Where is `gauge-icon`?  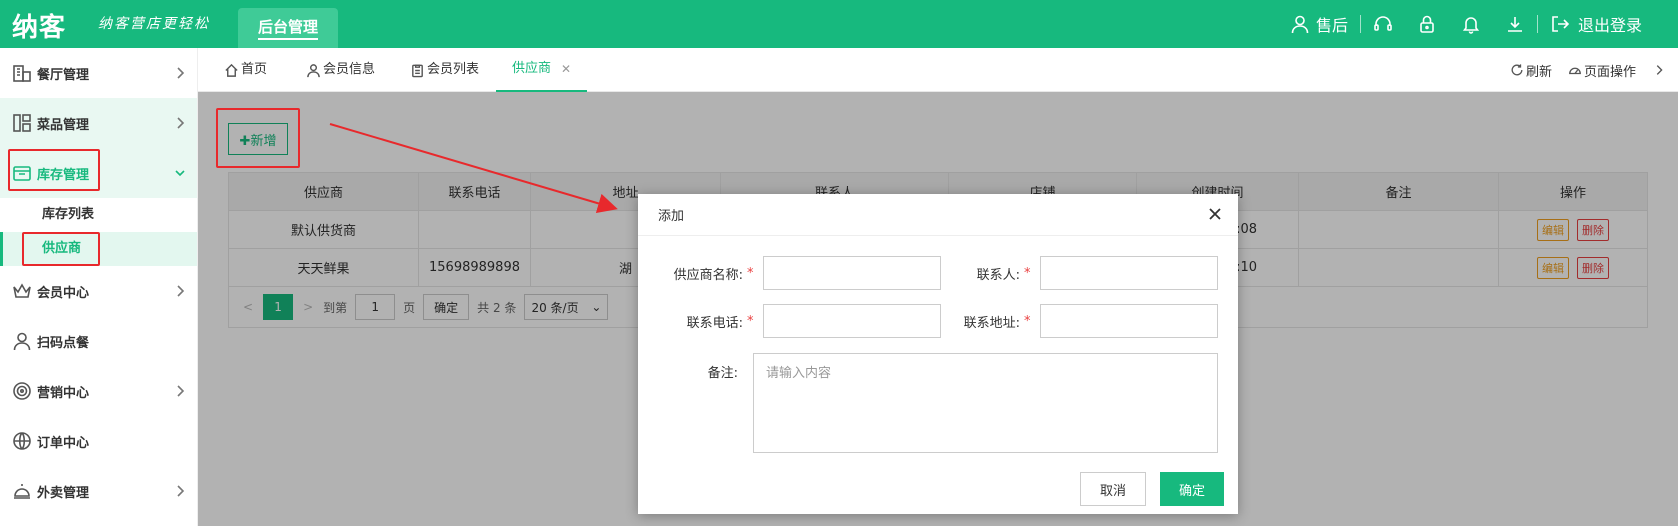 gauge-icon is located at coordinates (1575, 71).